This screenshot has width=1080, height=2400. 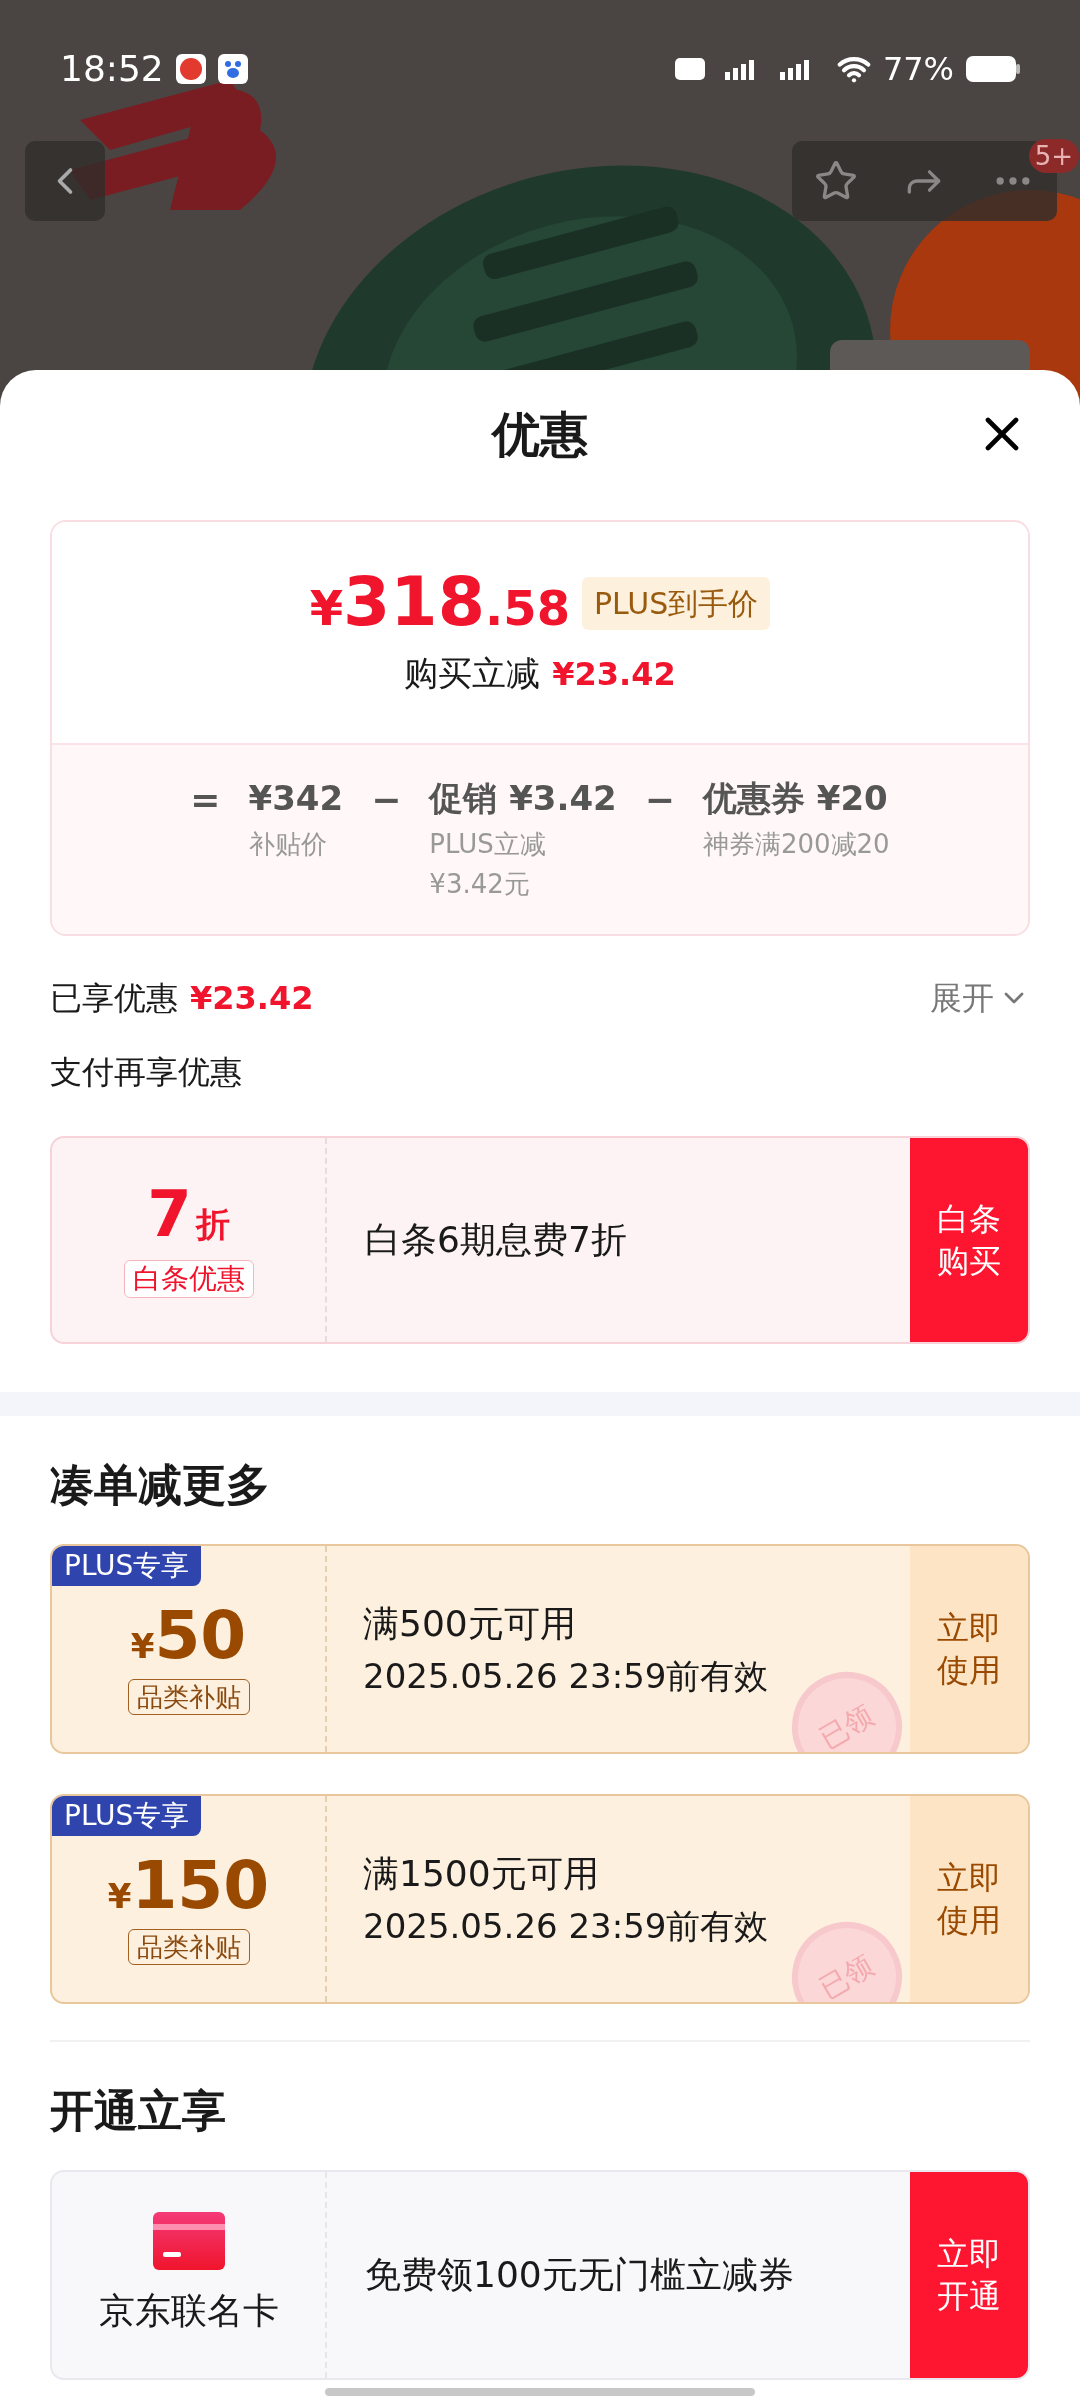 I want to click on breakdown-note: PLUS立减, so click(x=488, y=844).